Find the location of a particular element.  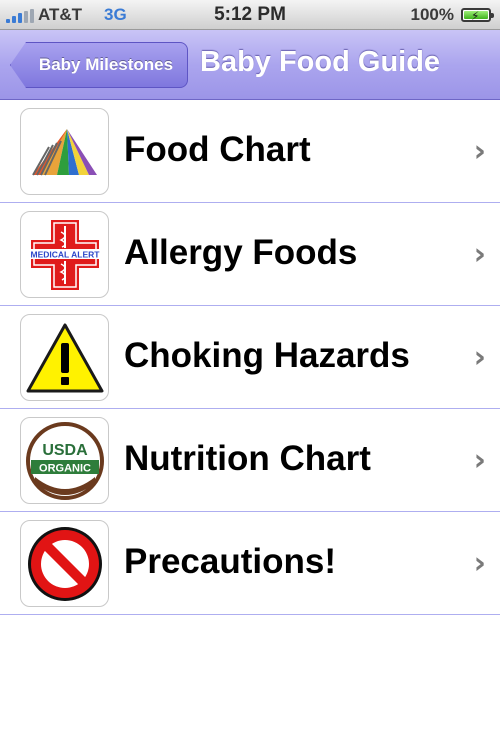

battery-icon: ⚡ is located at coordinates (477, 15).